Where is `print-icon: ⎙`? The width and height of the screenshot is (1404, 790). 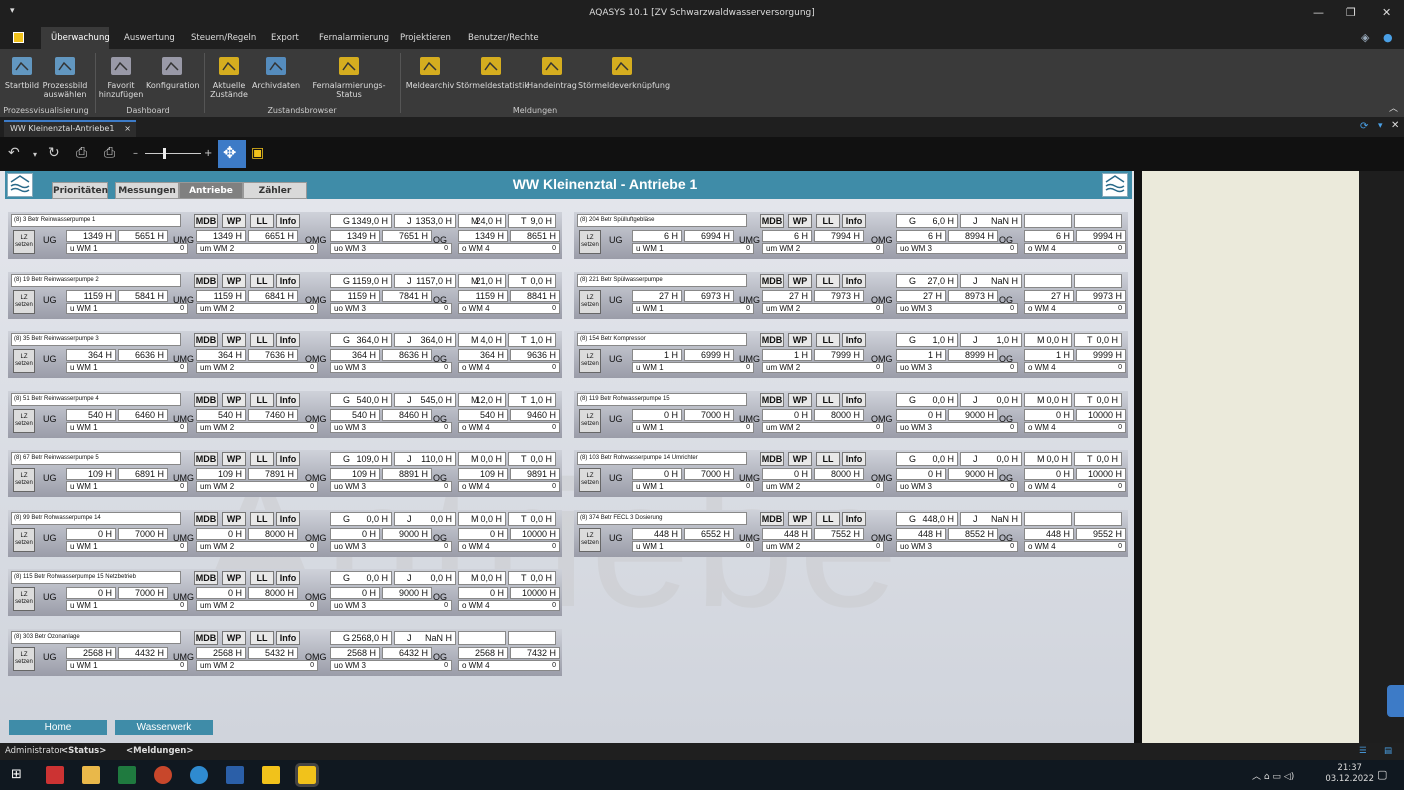 print-icon: ⎙ is located at coordinates (81, 153).